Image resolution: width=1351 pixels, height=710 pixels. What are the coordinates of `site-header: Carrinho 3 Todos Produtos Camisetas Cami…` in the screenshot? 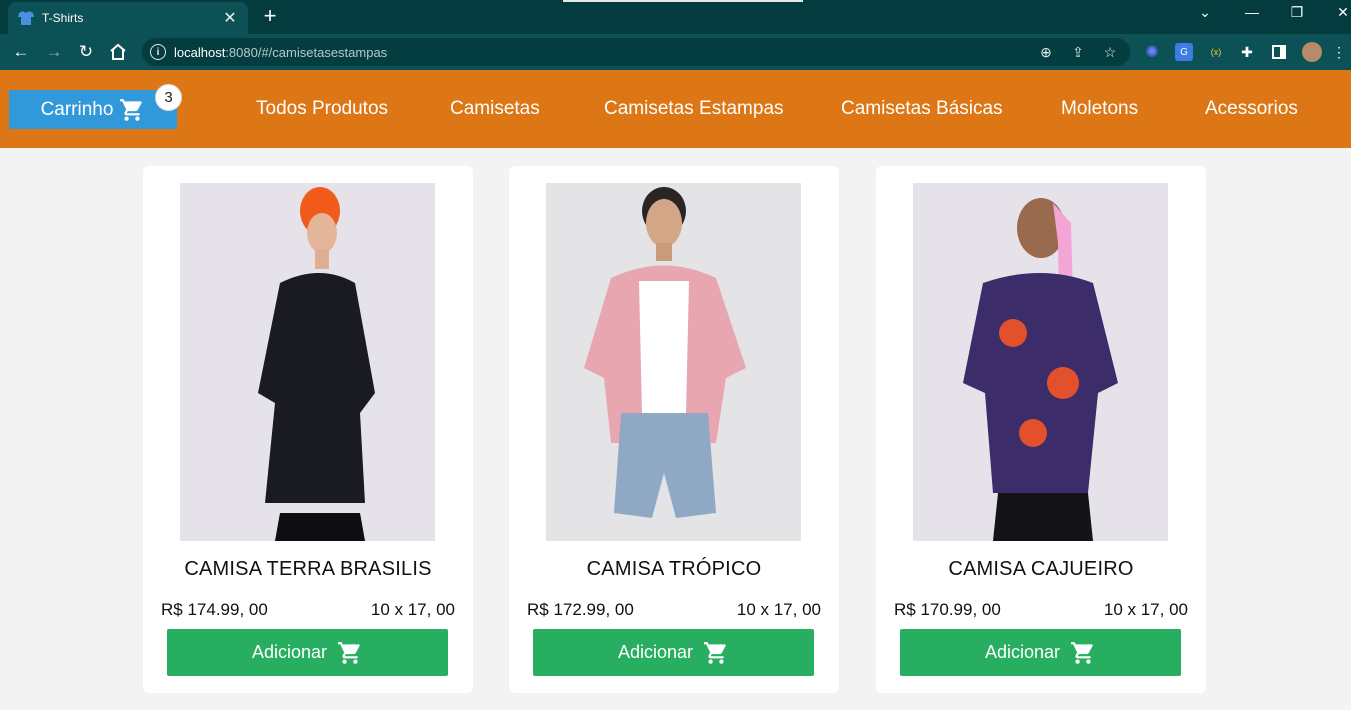 It's located at (675, 109).